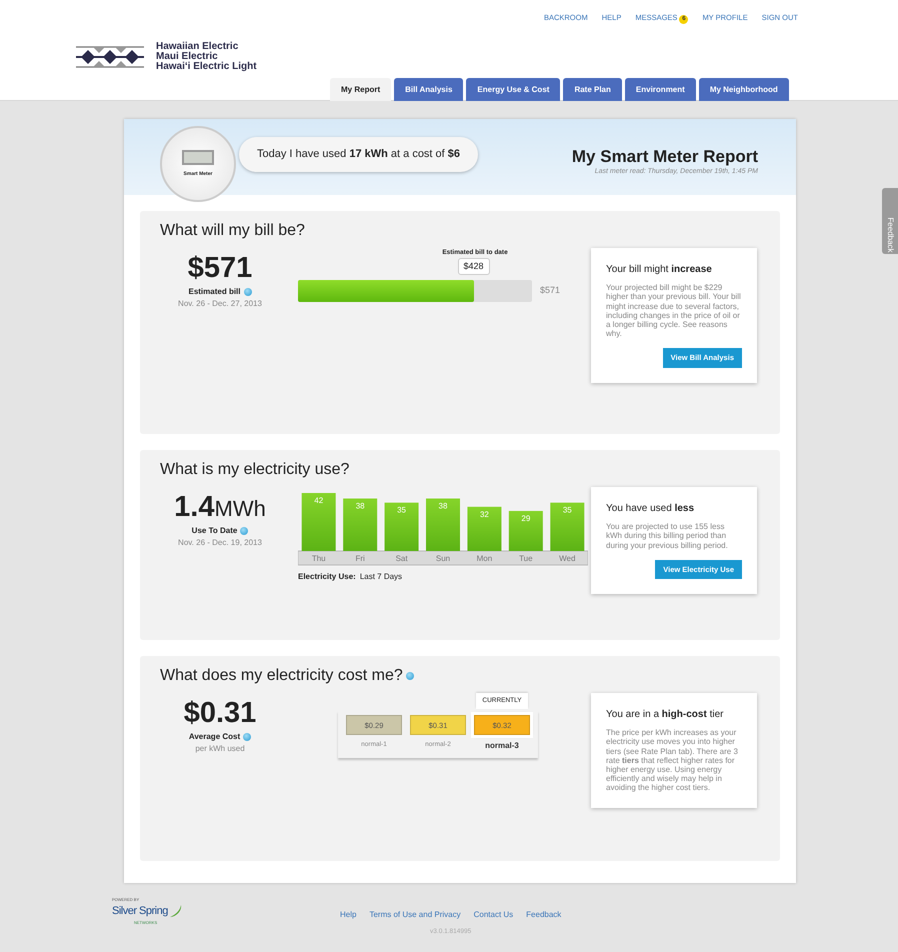  I want to click on value-label: Use To Date, so click(215, 531).